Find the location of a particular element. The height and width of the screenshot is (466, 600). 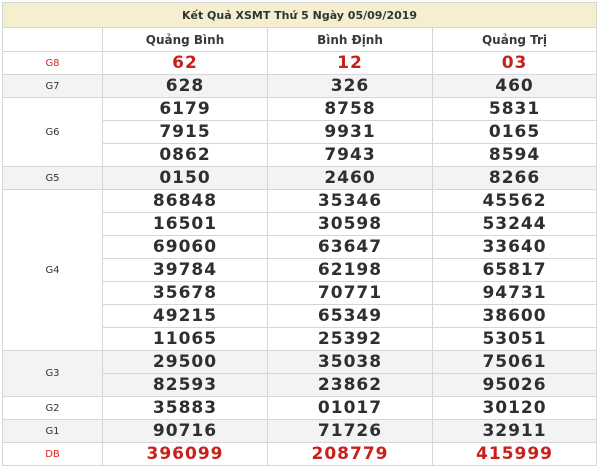

result-row: G6 6179 8758 5831 is located at coordinates (300, 132).